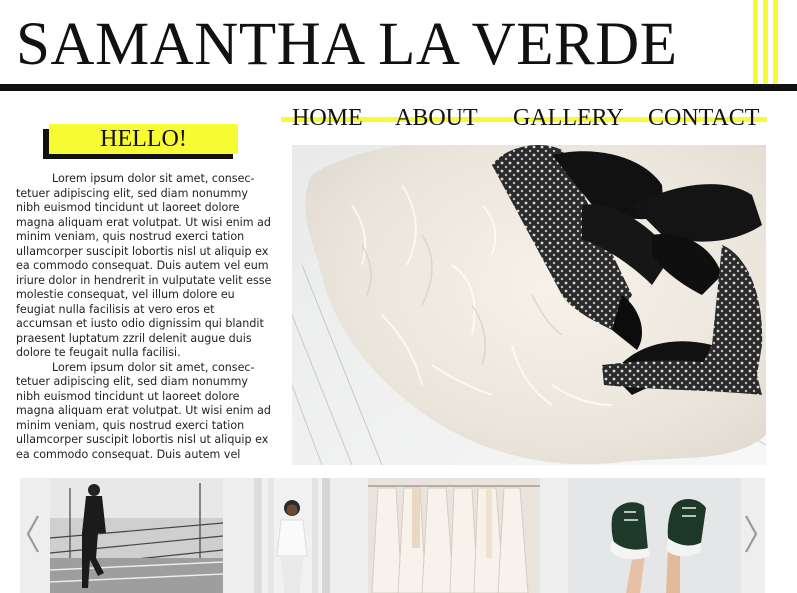 This screenshot has height=593, width=797. What do you see at coordinates (751, 534) in the screenshot?
I see `chevron-right-icon` at bounding box center [751, 534].